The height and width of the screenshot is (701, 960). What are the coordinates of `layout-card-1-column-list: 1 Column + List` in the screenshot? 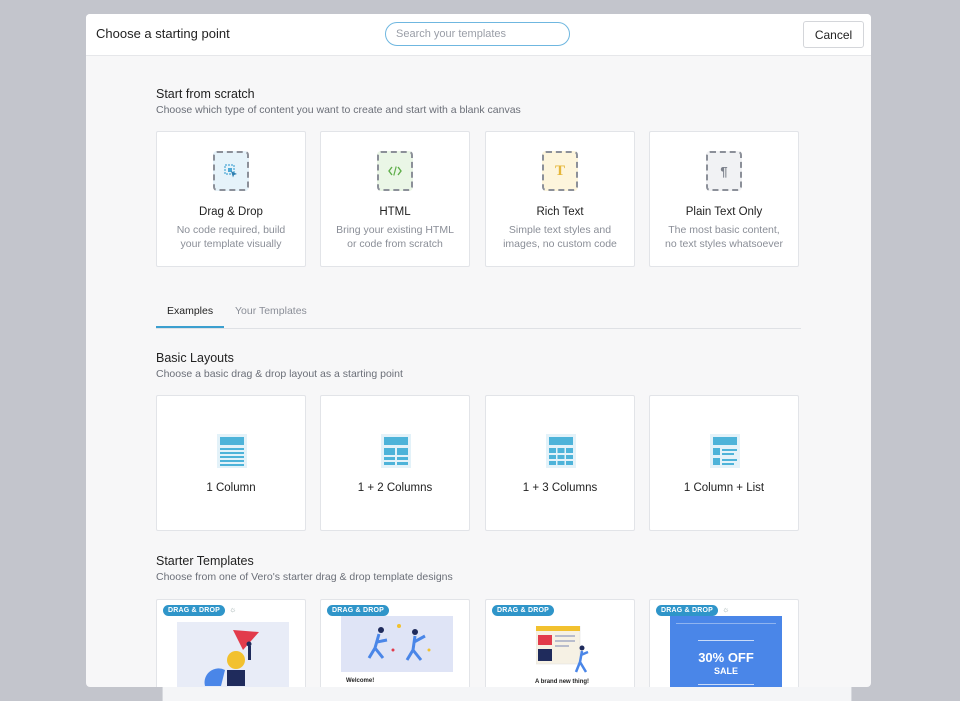 It's located at (724, 463).